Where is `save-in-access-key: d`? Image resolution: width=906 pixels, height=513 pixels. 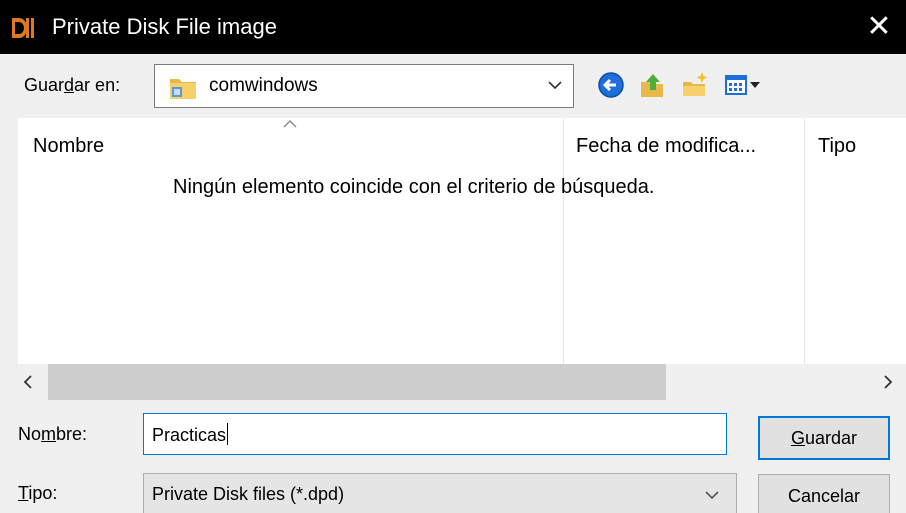 save-in-access-key: d is located at coordinates (69, 85).